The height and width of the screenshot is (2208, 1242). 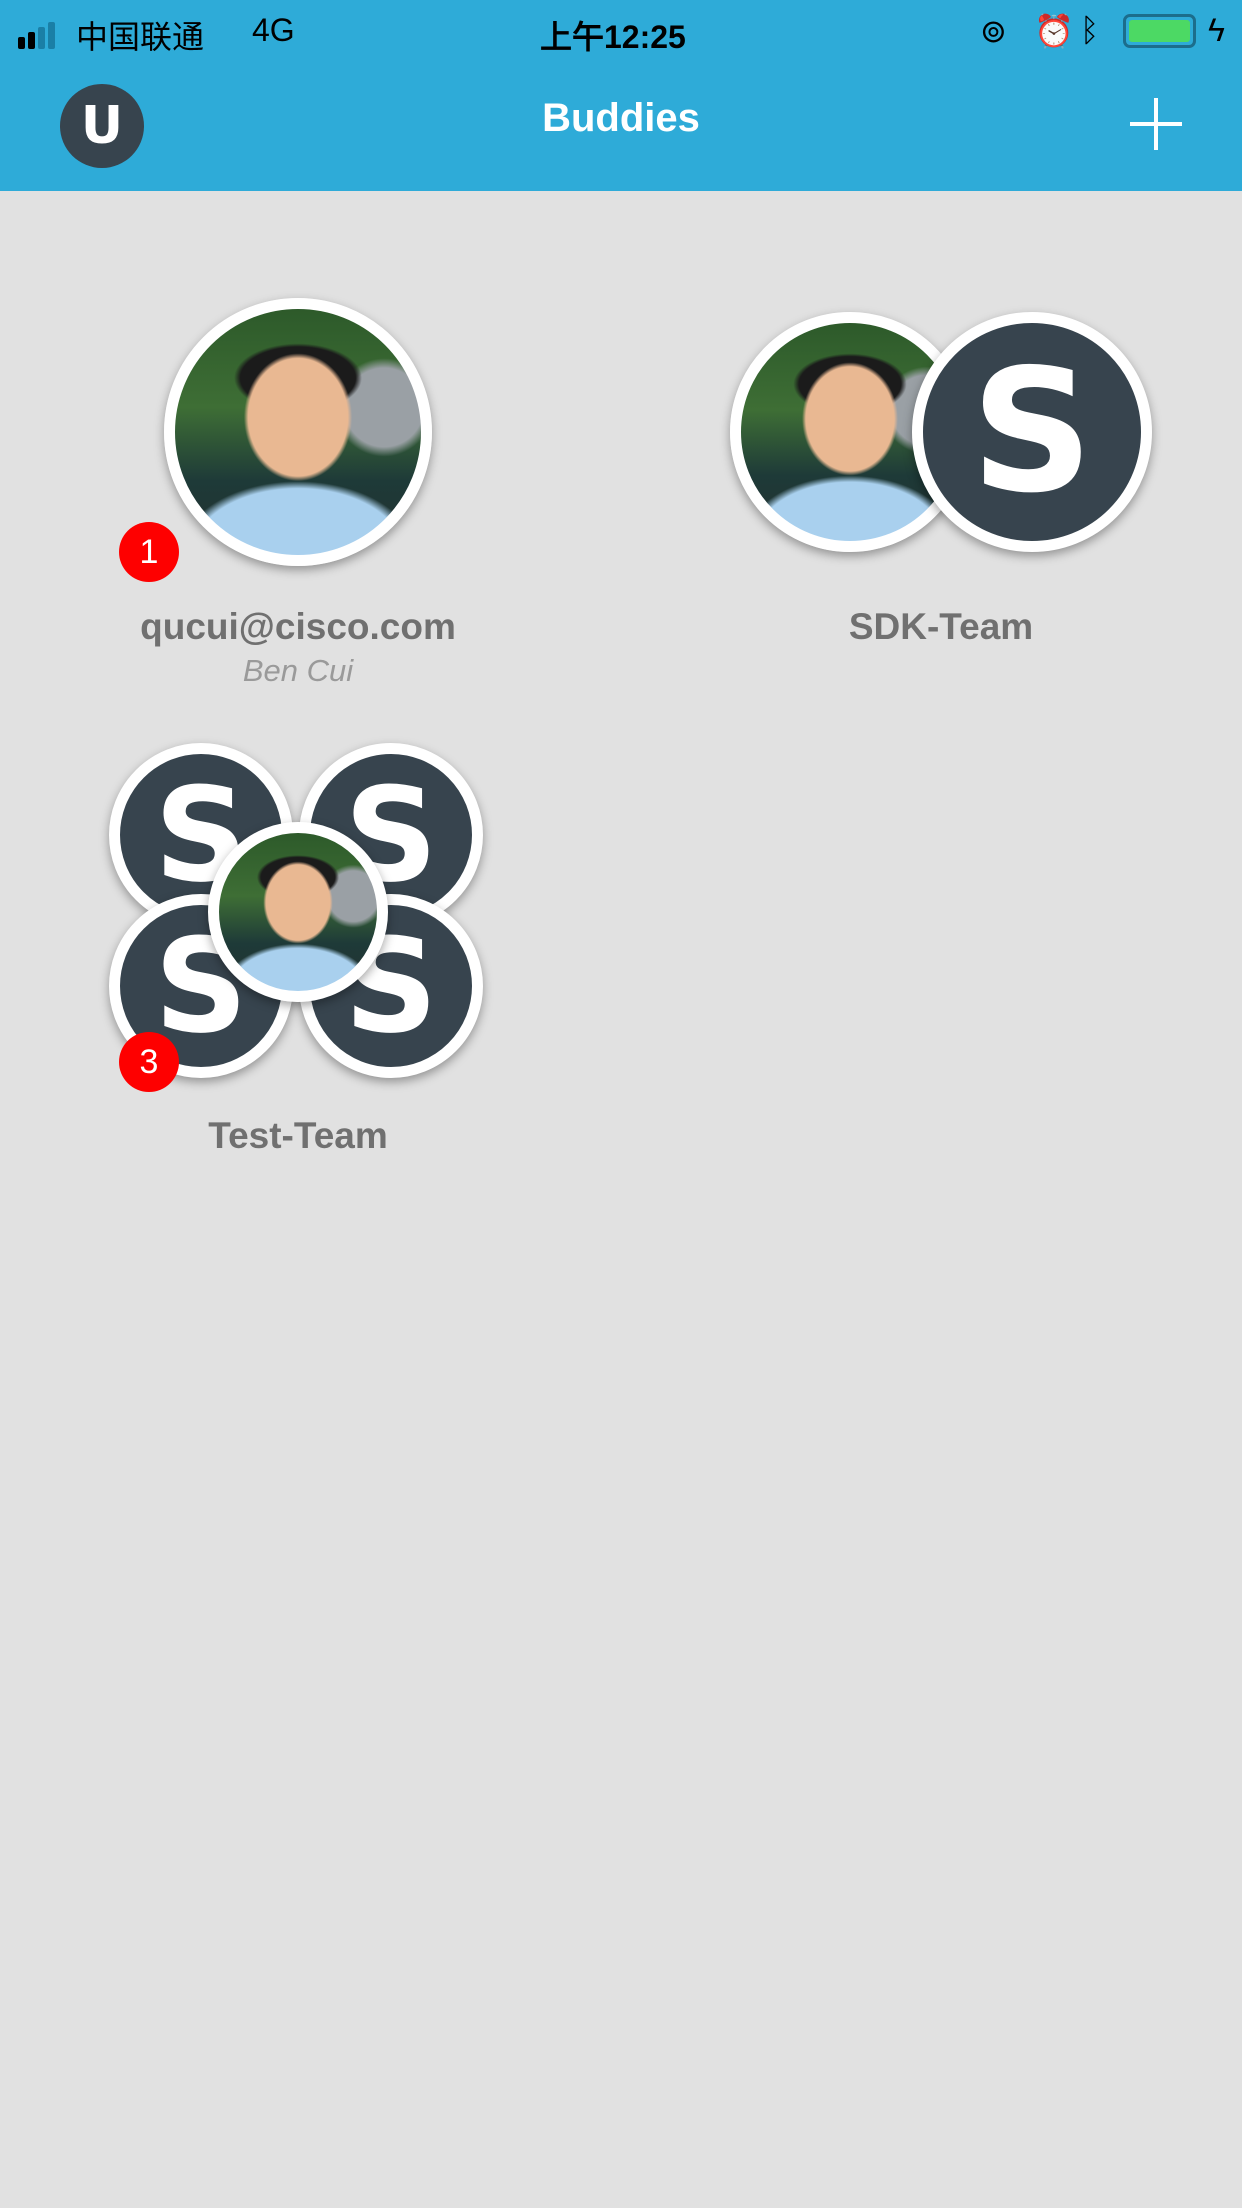 What do you see at coordinates (149, 552) in the screenshot?
I see `unread-badge: 1` at bounding box center [149, 552].